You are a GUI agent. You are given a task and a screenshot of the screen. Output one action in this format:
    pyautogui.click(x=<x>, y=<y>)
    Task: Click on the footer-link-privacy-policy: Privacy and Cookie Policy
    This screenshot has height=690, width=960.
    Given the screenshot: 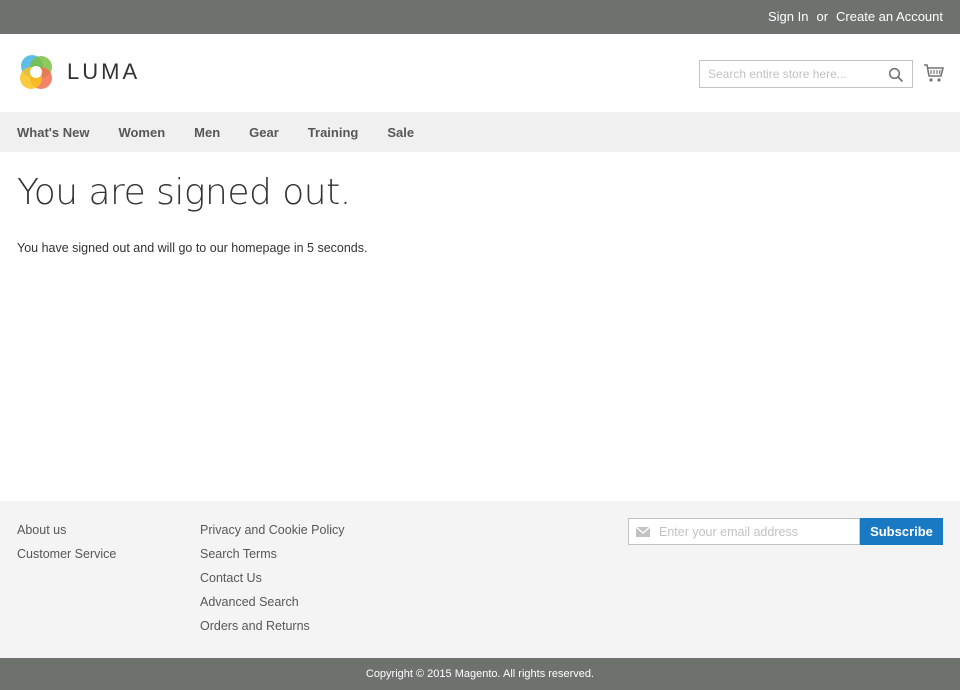 What is the action you would take?
    pyautogui.click(x=272, y=530)
    